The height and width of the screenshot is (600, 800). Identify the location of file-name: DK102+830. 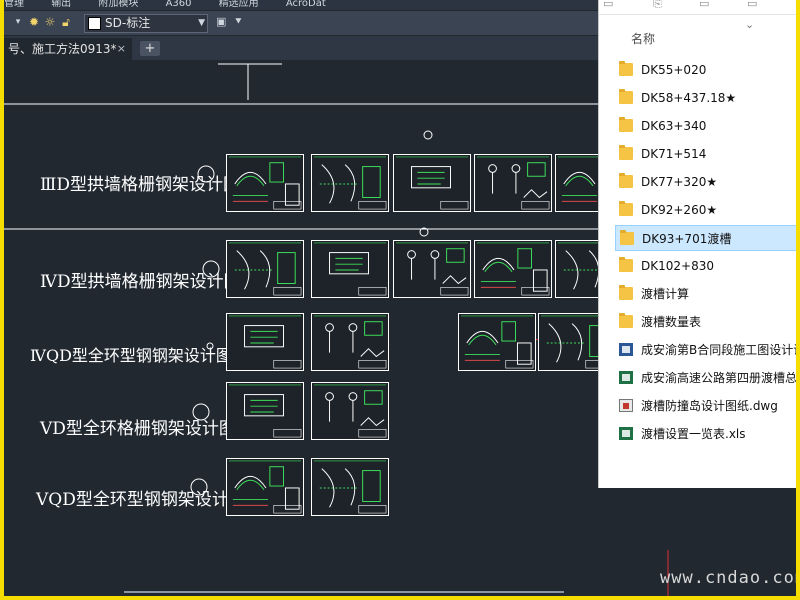
(677, 266).